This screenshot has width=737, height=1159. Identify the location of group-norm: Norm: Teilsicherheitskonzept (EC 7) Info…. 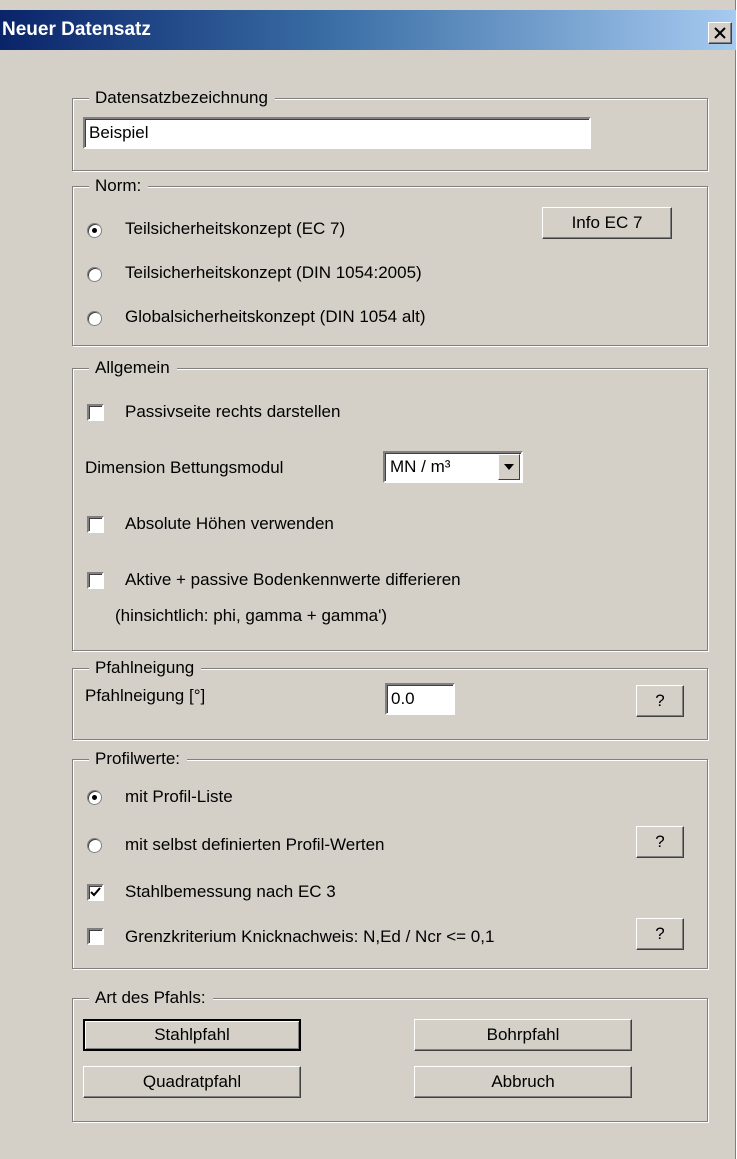
(390, 260).